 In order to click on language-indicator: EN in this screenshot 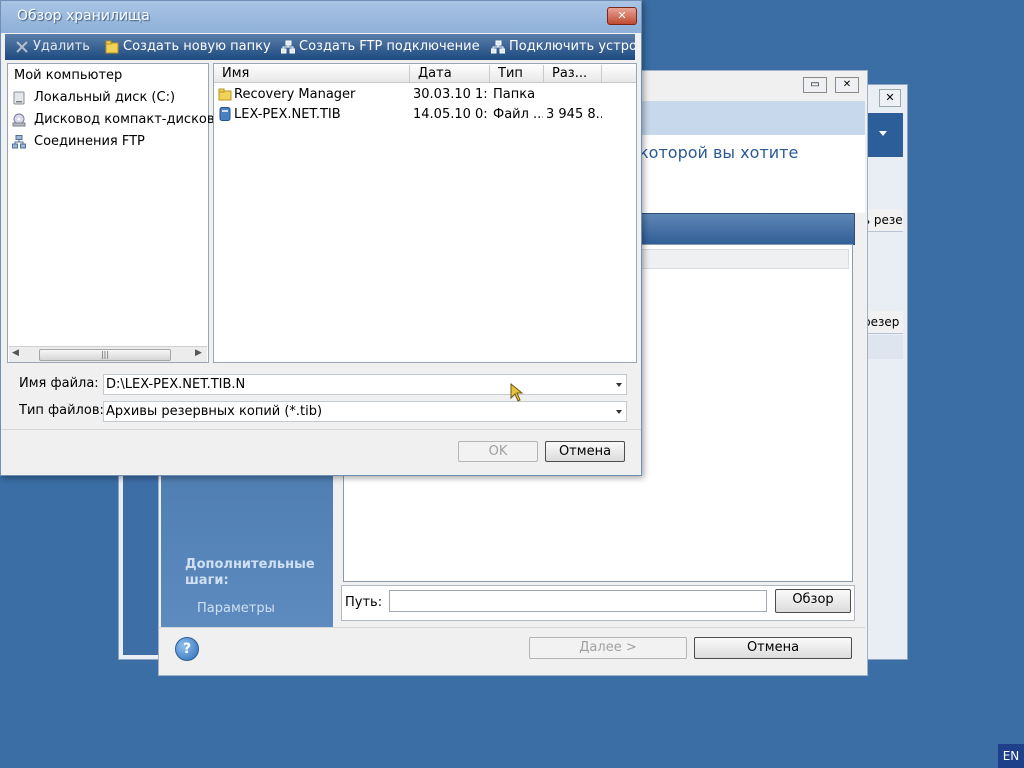, I will do `click(1011, 756)`.